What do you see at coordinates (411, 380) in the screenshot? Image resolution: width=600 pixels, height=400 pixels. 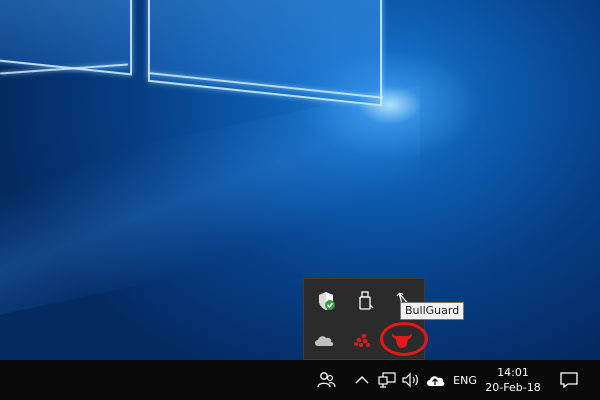 I see `volume-icon` at bounding box center [411, 380].